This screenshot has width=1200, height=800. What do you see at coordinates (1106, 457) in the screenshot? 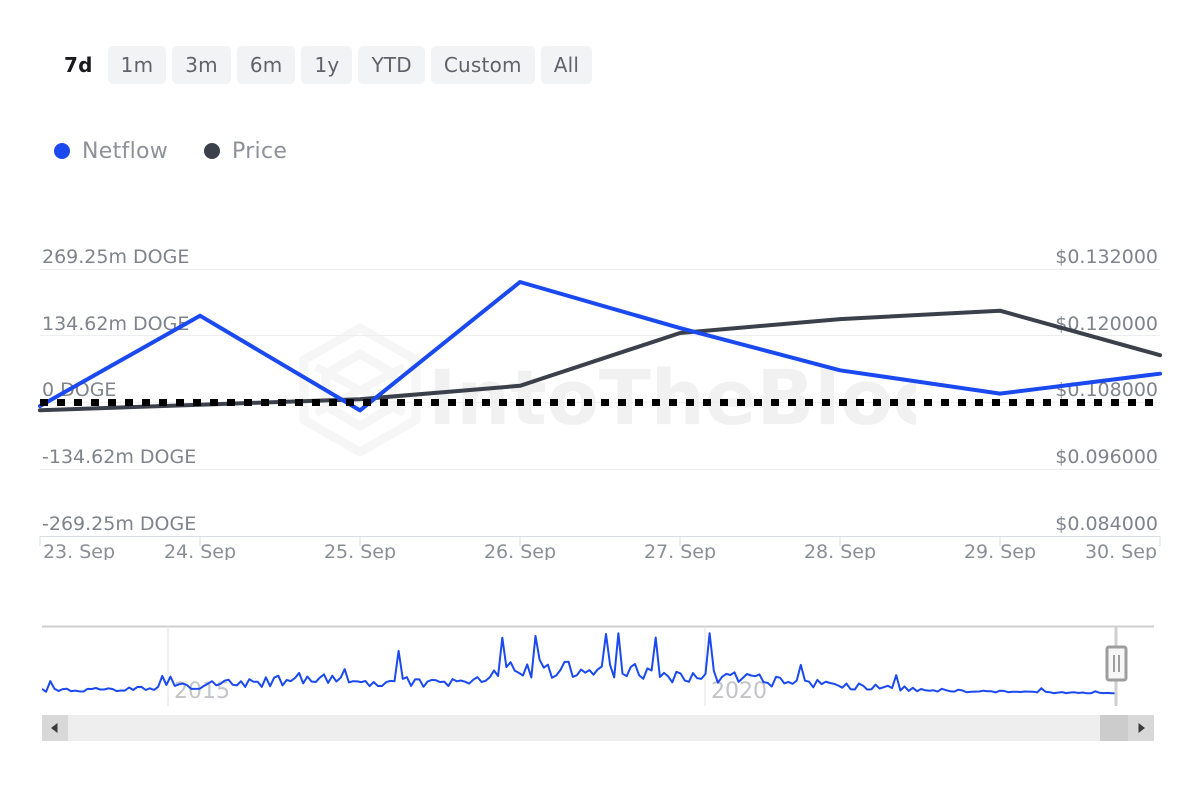
I see `right-axis-tick-3: $0.096000` at bounding box center [1106, 457].